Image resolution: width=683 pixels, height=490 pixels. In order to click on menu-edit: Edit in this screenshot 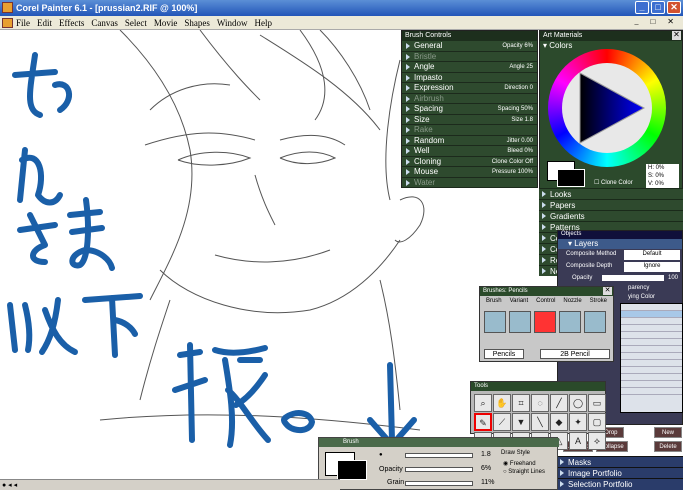, I will do `click(44, 23)`.